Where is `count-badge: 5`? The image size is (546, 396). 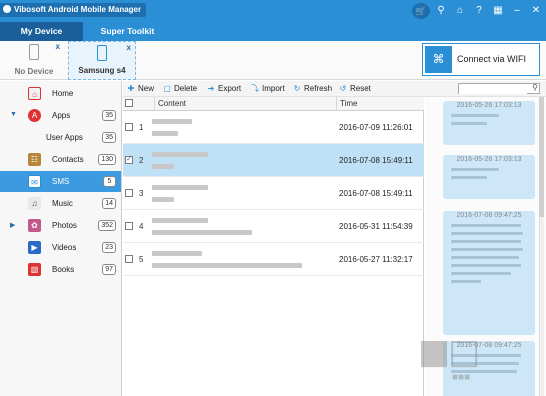 count-badge: 5 is located at coordinates (109, 181).